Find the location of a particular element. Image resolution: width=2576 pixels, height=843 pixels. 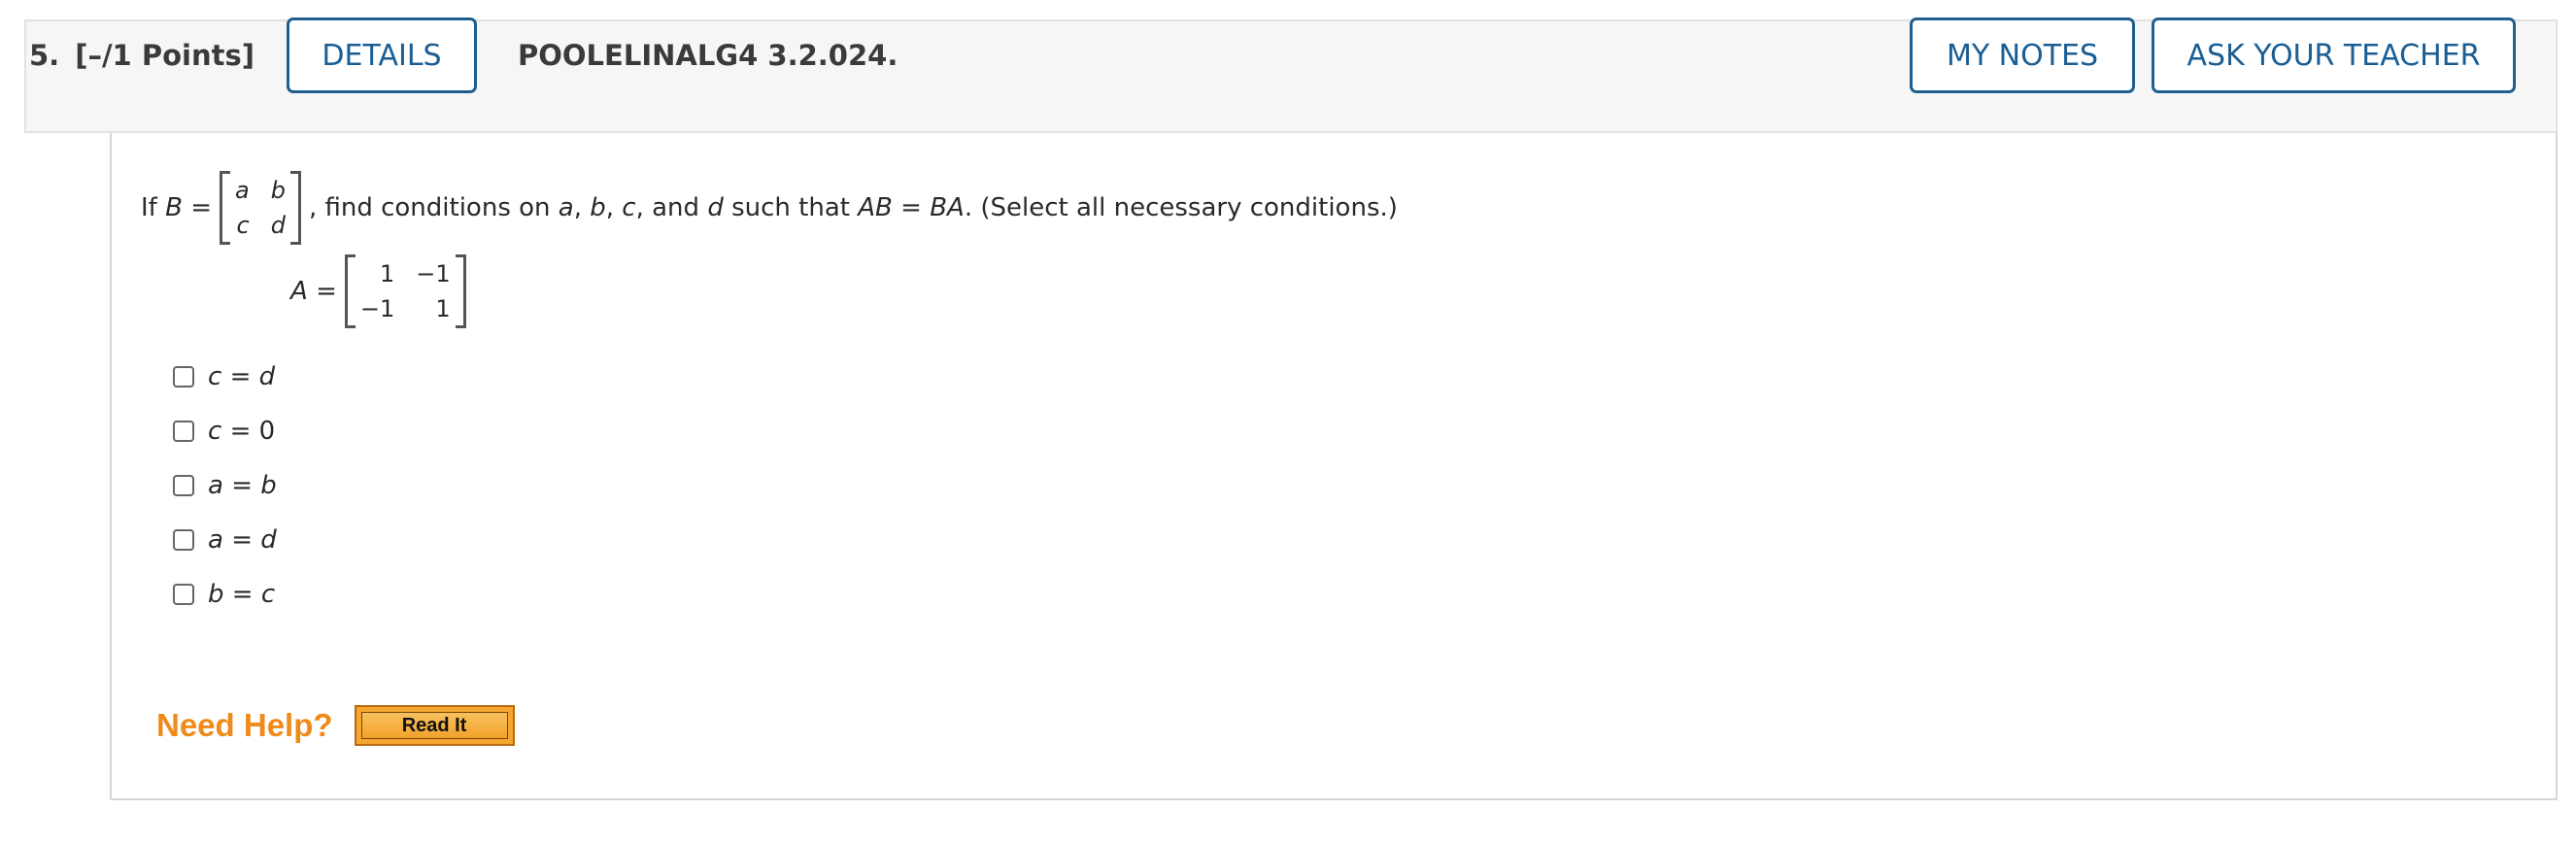

prompt-text-2: such that is located at coordinates (790, 208).